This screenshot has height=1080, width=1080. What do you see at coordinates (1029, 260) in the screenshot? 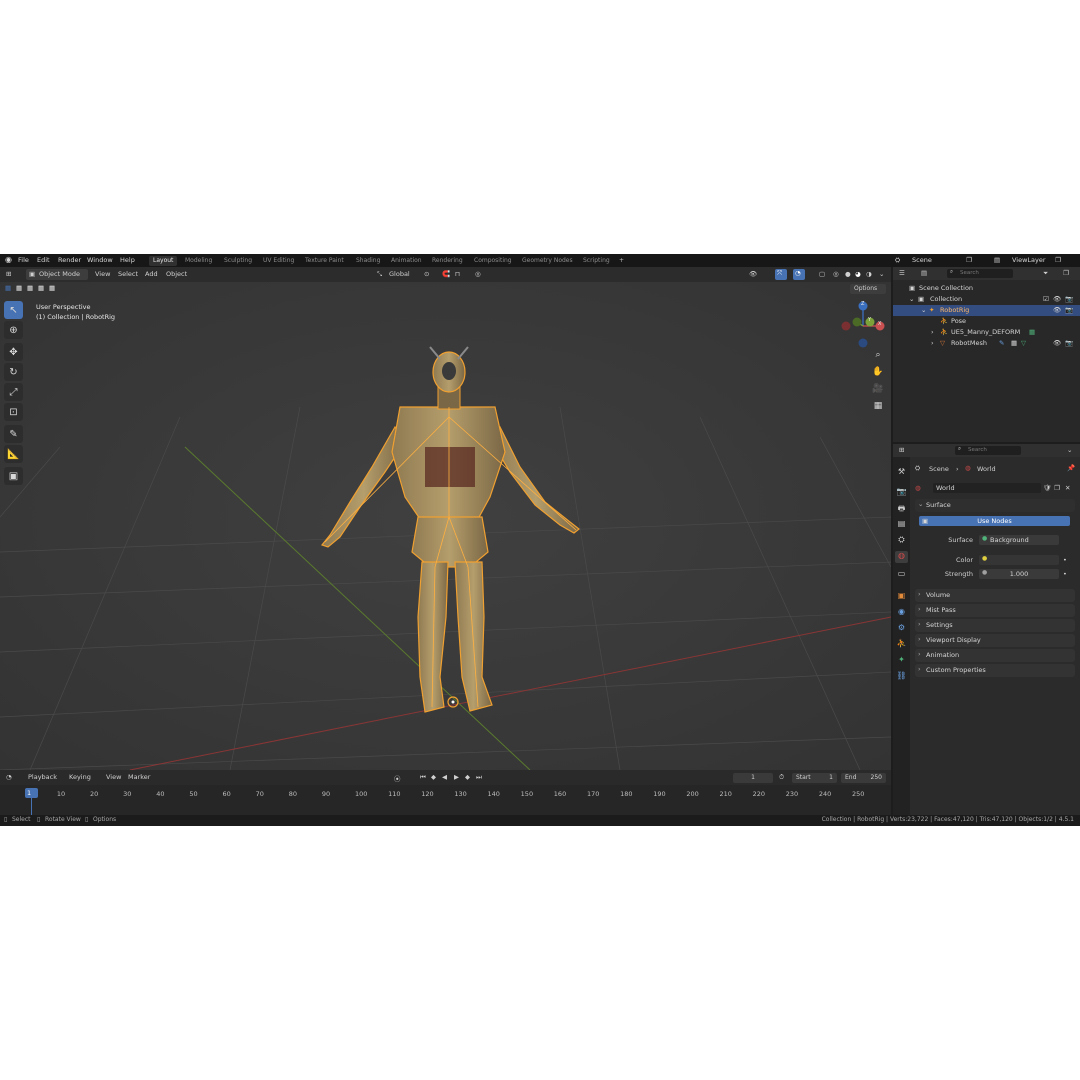
I see `view-layer-name: ViewLayer` at bounding box center [1029, 260].